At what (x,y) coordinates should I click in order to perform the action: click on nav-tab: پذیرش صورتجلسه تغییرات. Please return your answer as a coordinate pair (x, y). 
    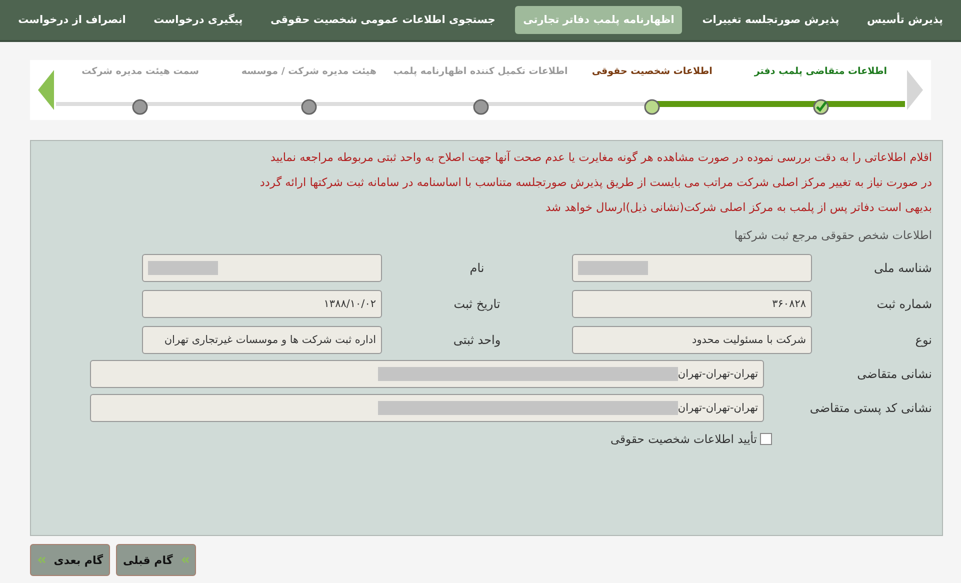
    Looking at the image, I should click on (771, 20).